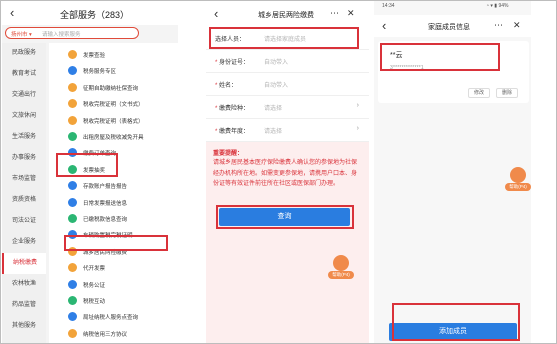 The image size is (557, 344). Describe the element at coordinates (24, 305) in the screenshot. I see `sidebar-item: 药品监管` at that location.